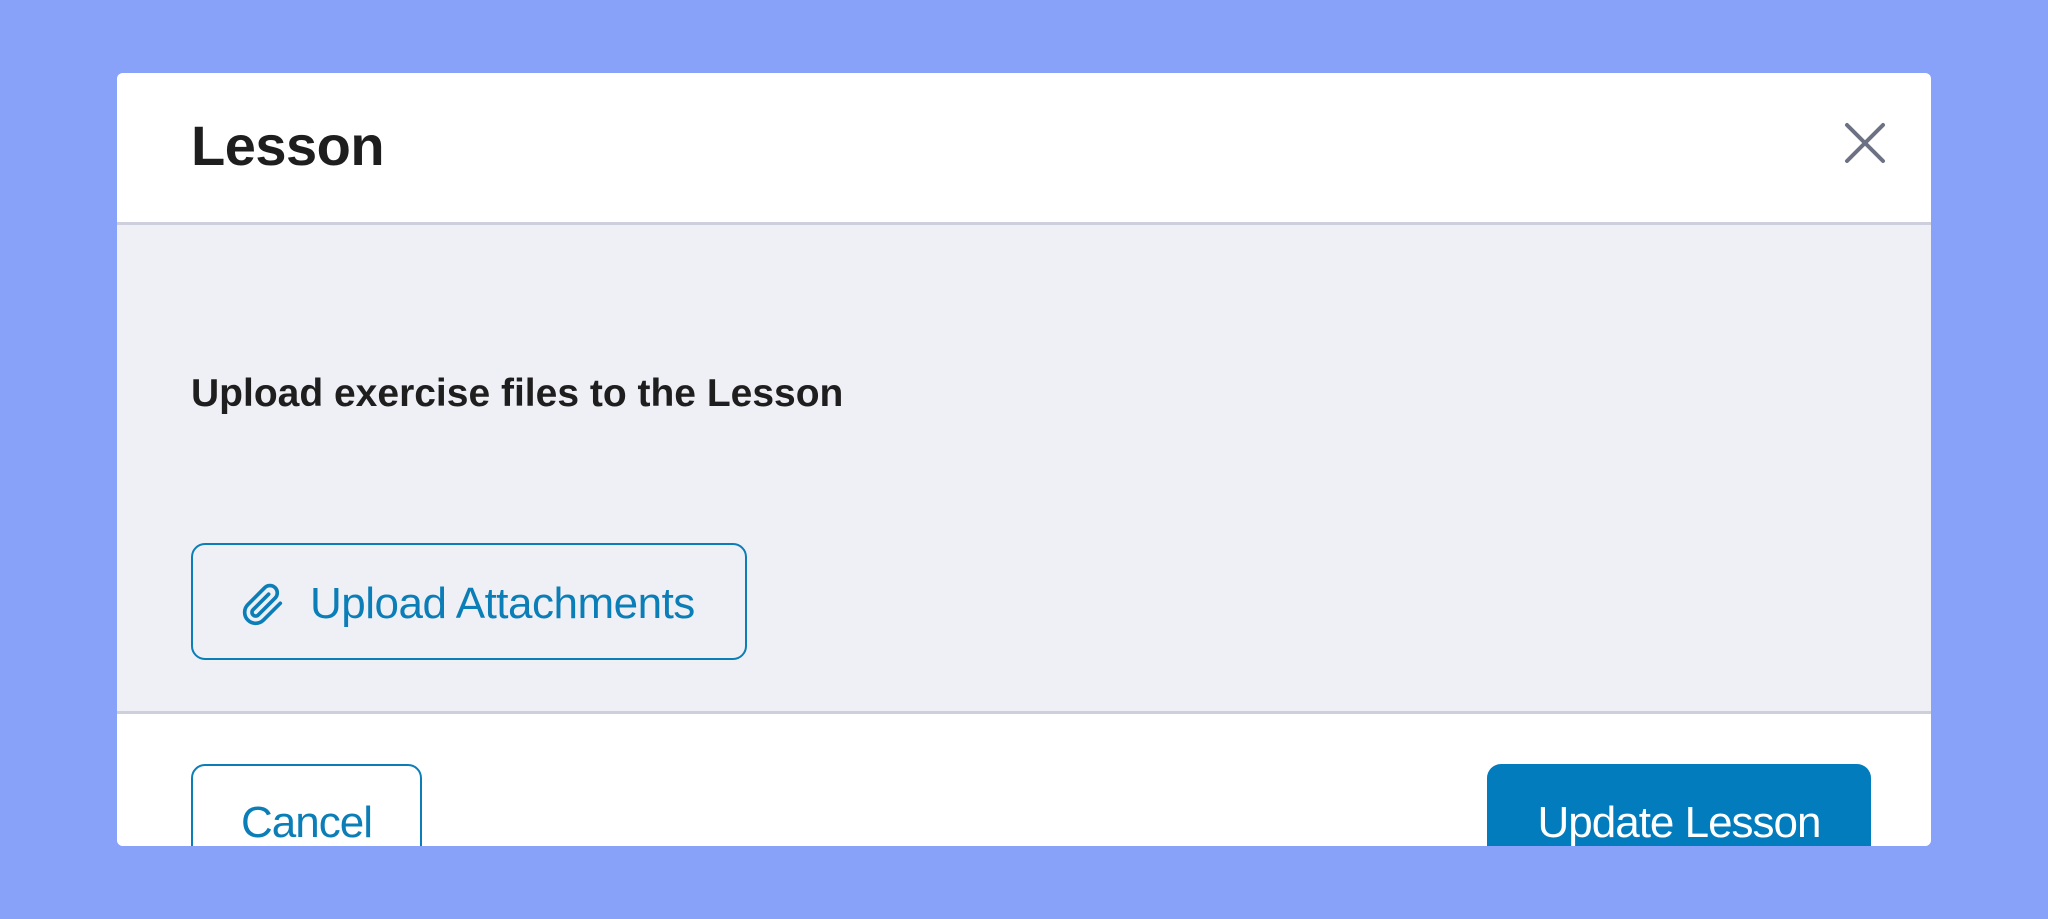  I want to click on update-lesson-button-label: Update Lesson, so click(1679, 822).